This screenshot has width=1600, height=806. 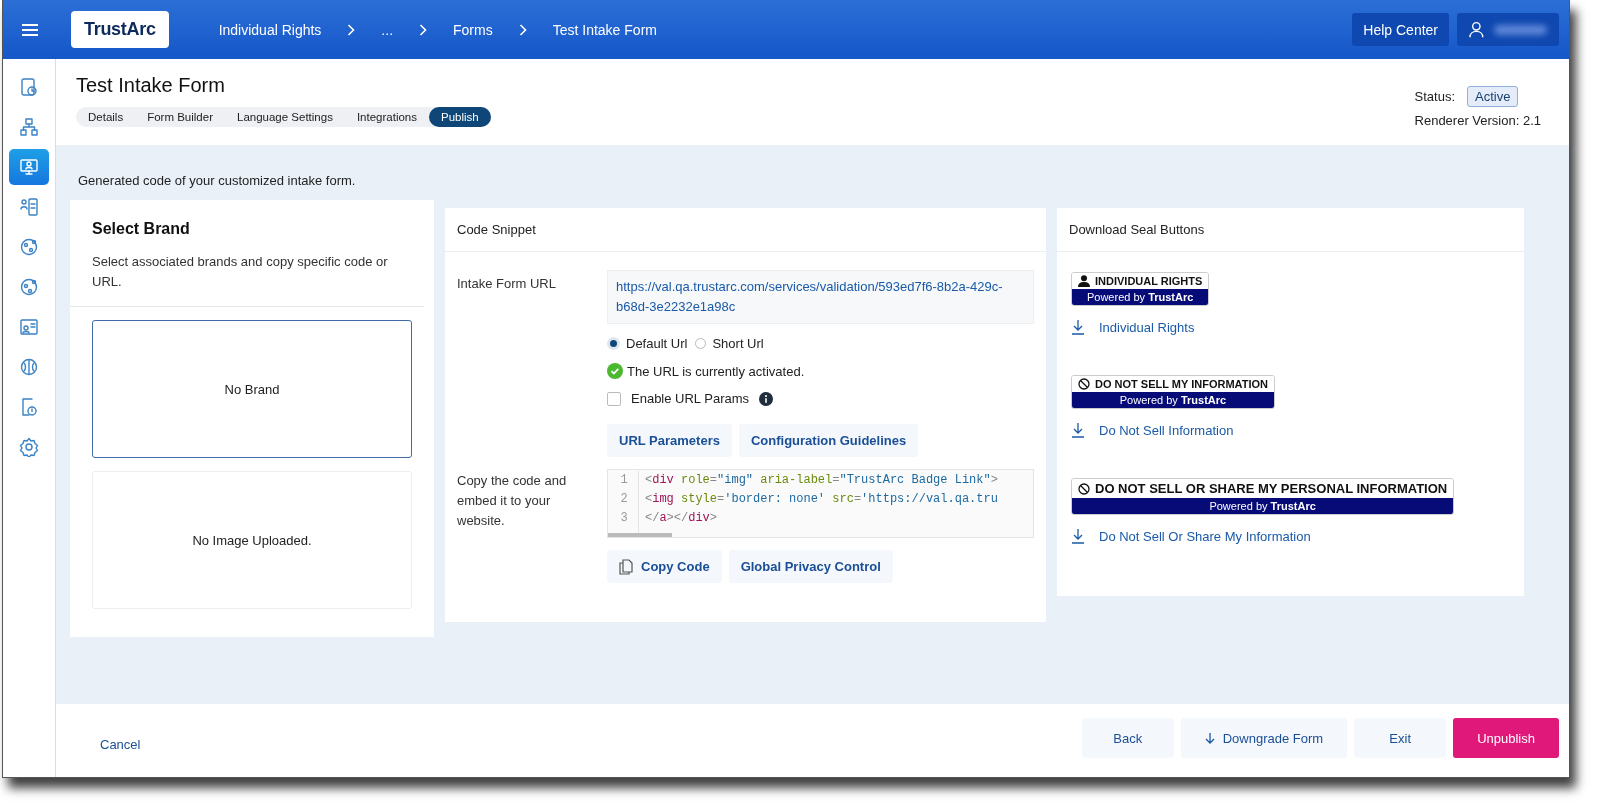 What do you see at coordinates (1476, 29) in the screenshot?
I see `user-icon` at bounding box center [1476, 29].